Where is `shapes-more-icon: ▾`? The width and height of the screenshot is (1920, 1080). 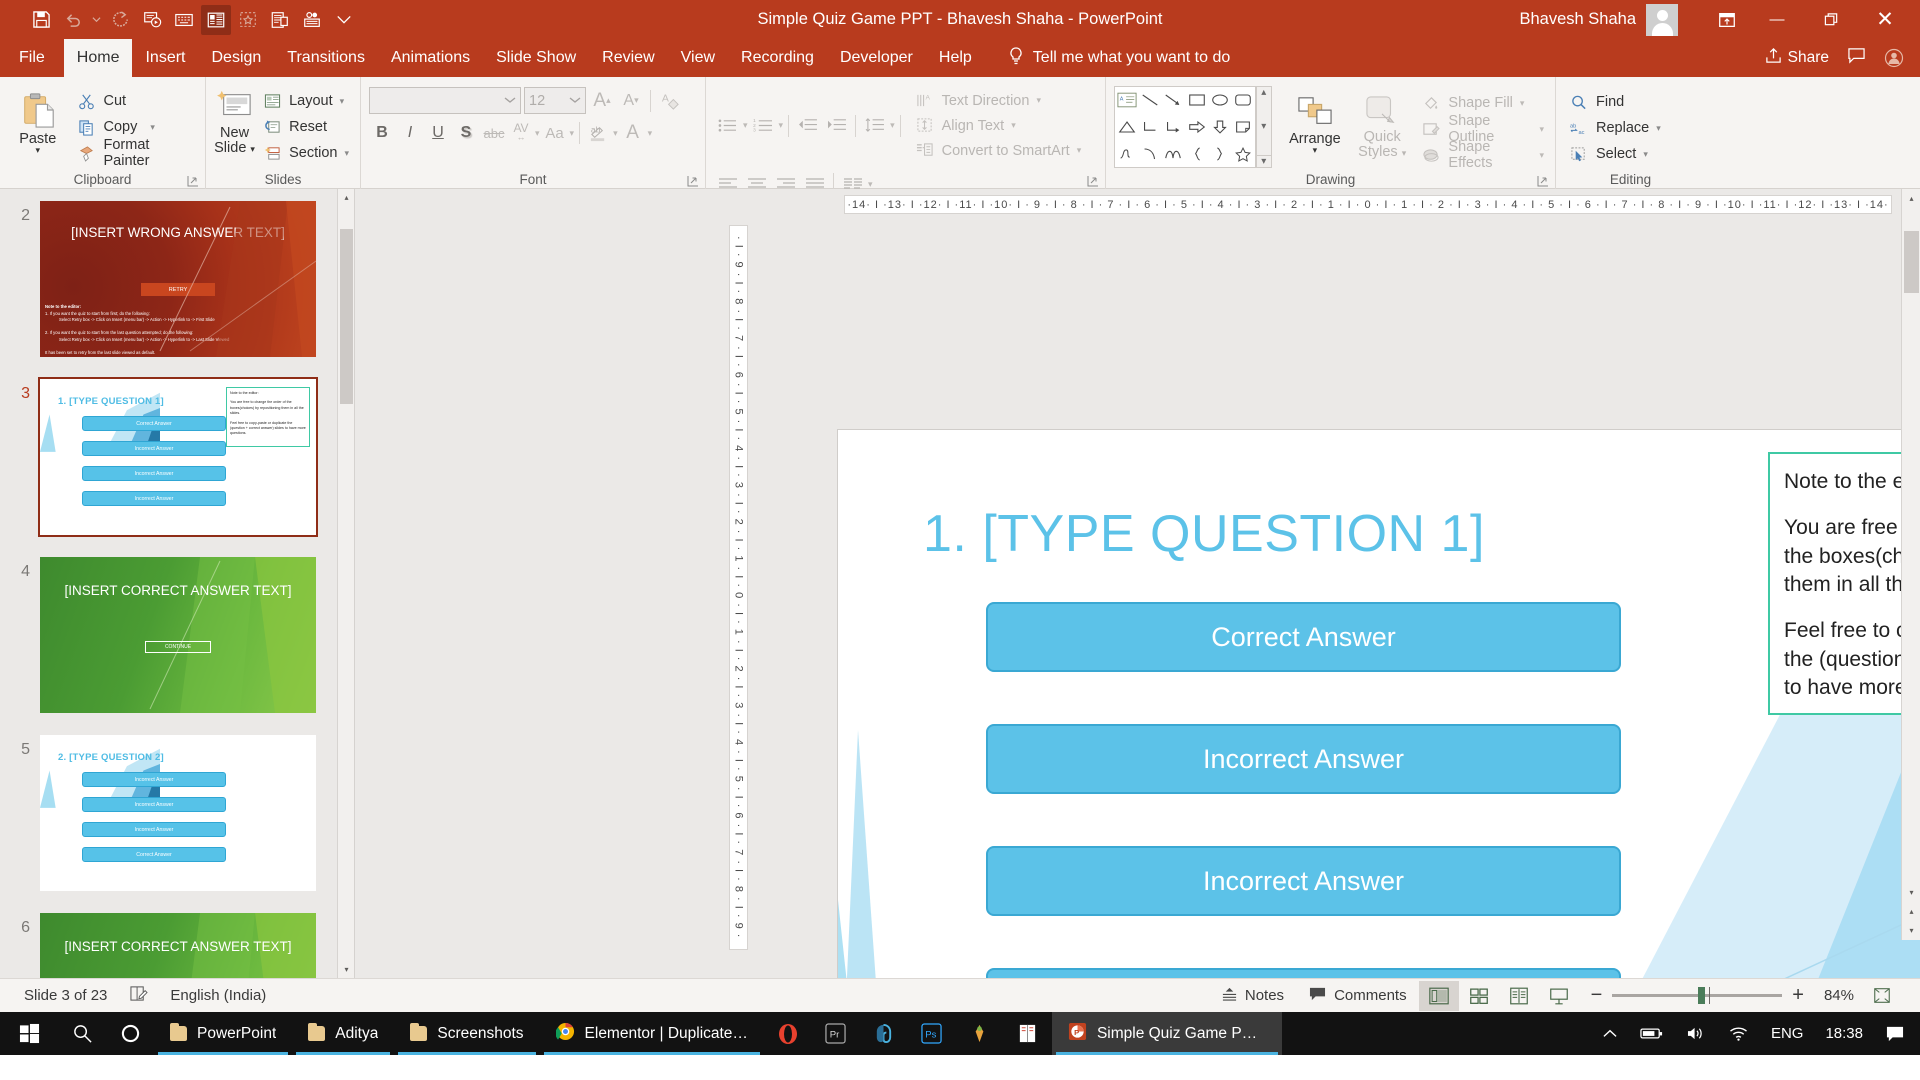 shapes-more-icon: ▾ is located at coordinates (1263, 161).